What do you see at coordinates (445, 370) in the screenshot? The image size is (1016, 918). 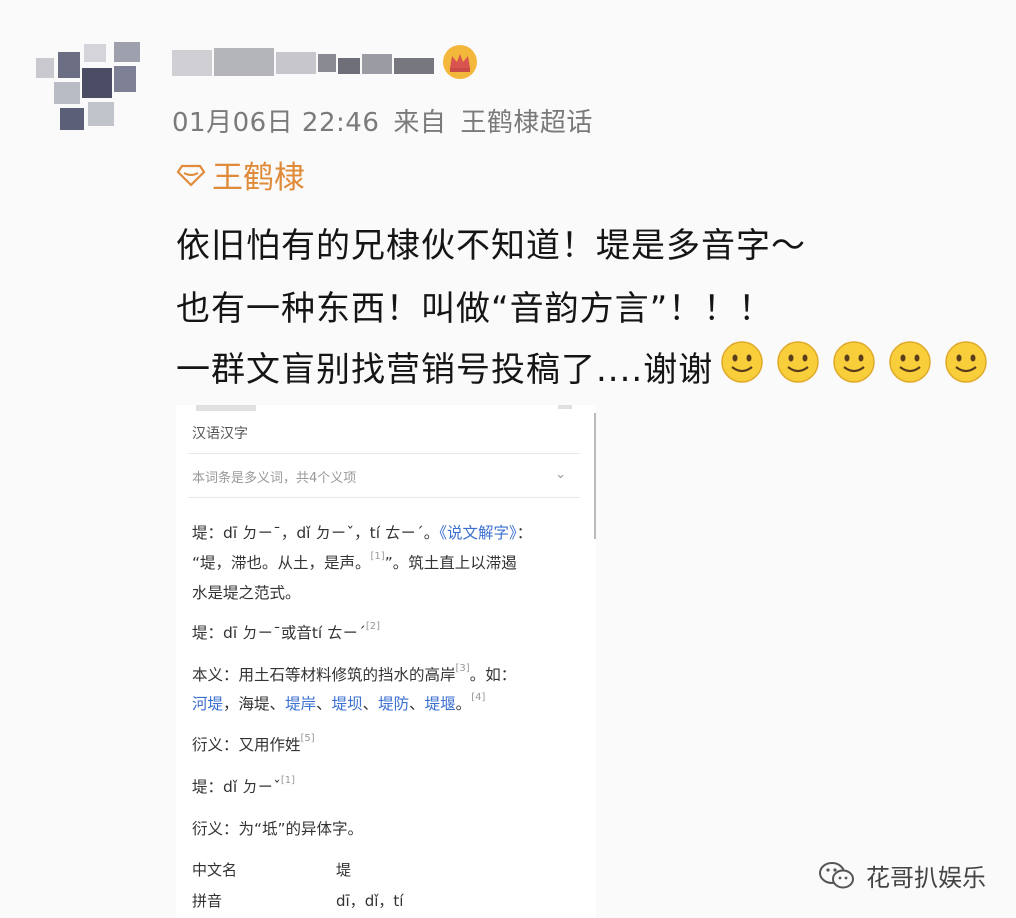 I see `post-line-3: 一群文盲别找营销号投稿了....谢谢` at bounding box center [445, 370].